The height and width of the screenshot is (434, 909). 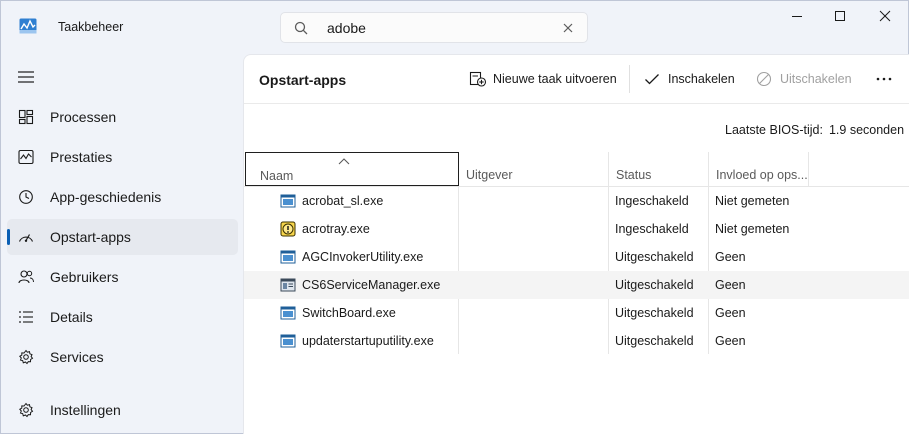 I want to click on sidebar-item-label: Services, so click(x=77, y=357).